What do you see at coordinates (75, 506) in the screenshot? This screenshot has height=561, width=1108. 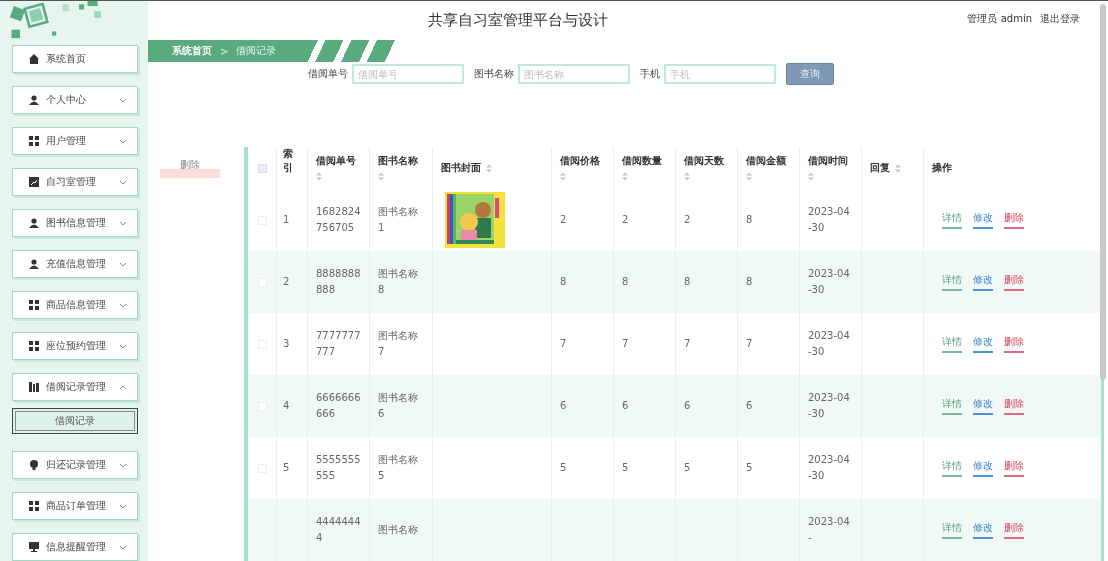 I see `menu-item: 商品订单管理` at bounding box center [75, 506].